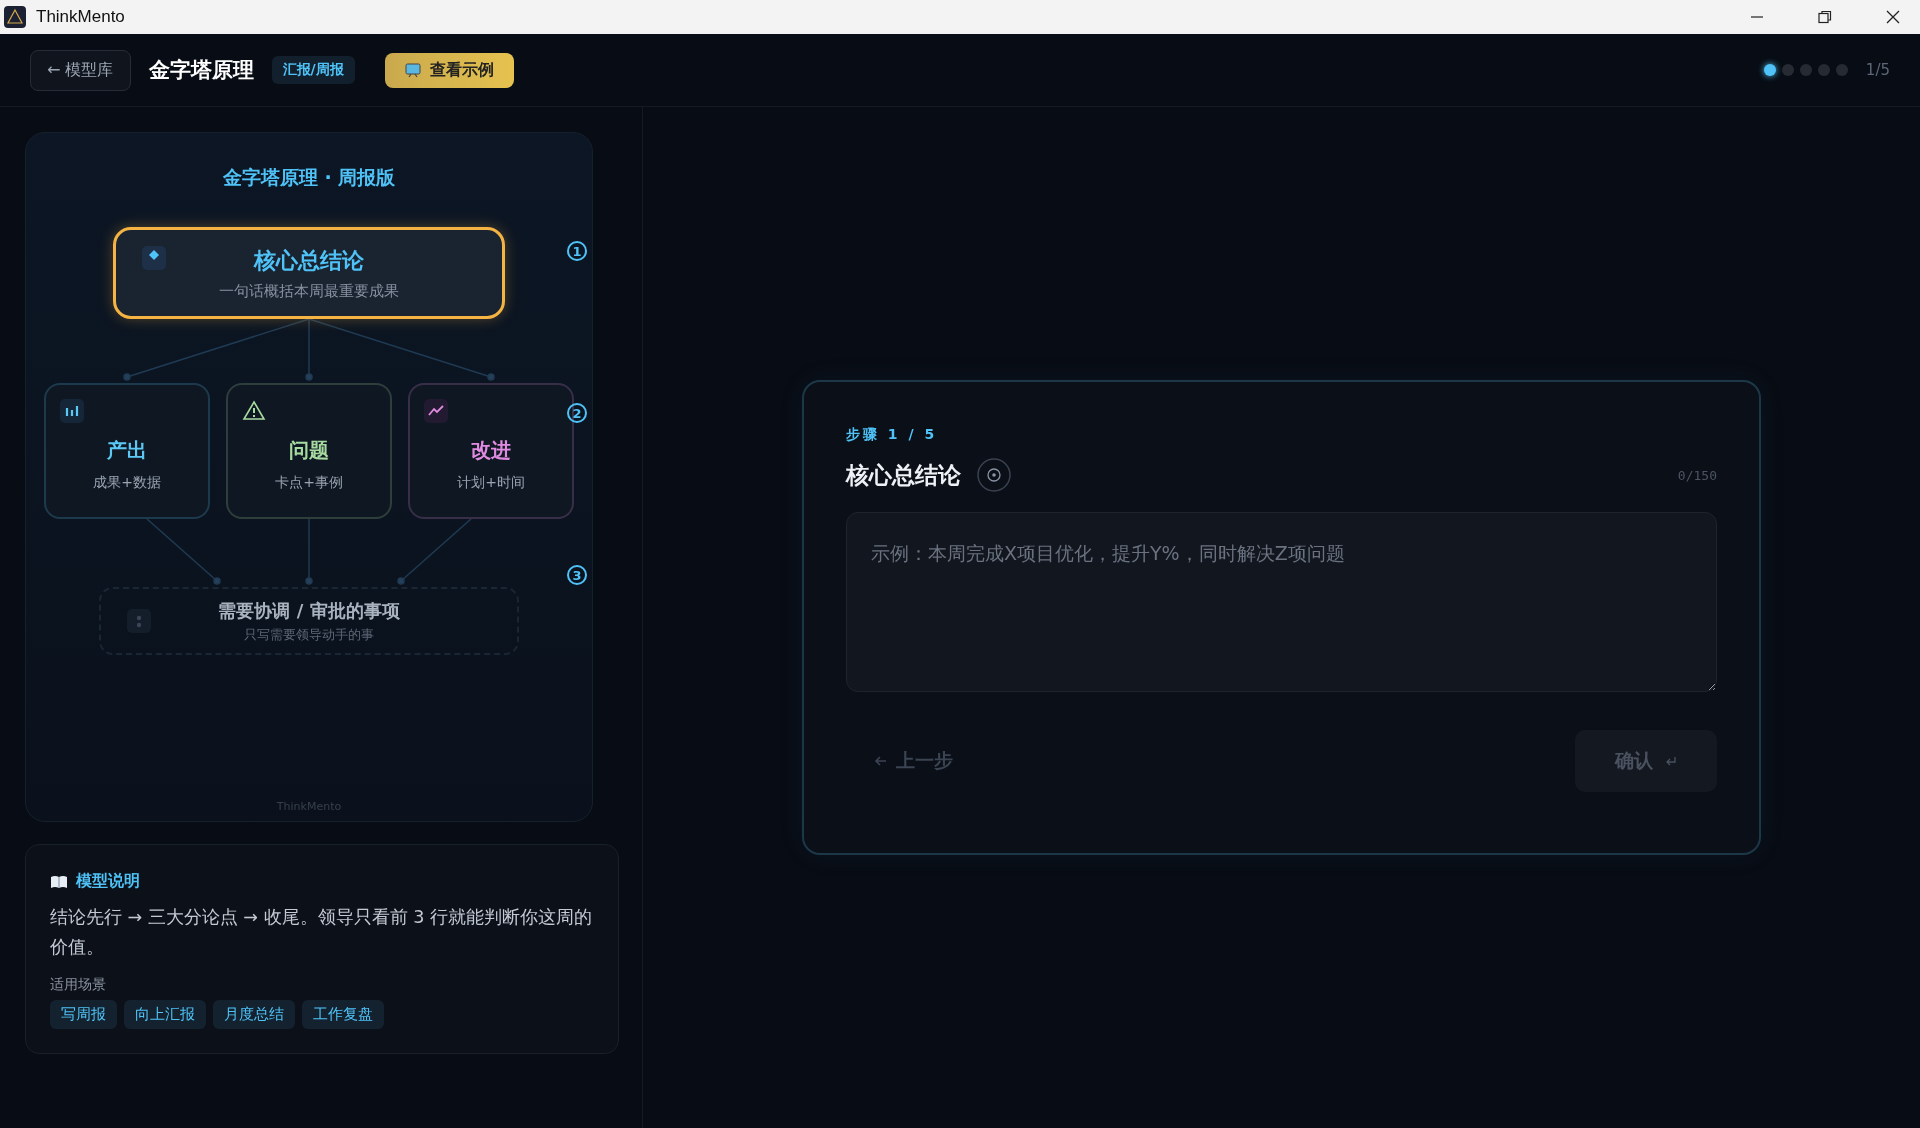 The height and width of the screenshot is (1128, 1920). I want to click on node-subtitle: 只写需要领导动手的事, so click(309, 634).